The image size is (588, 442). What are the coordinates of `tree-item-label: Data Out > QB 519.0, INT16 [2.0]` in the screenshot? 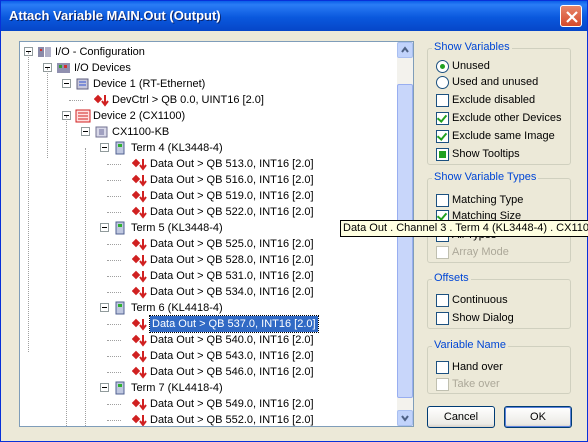 It's located at (232, 196).